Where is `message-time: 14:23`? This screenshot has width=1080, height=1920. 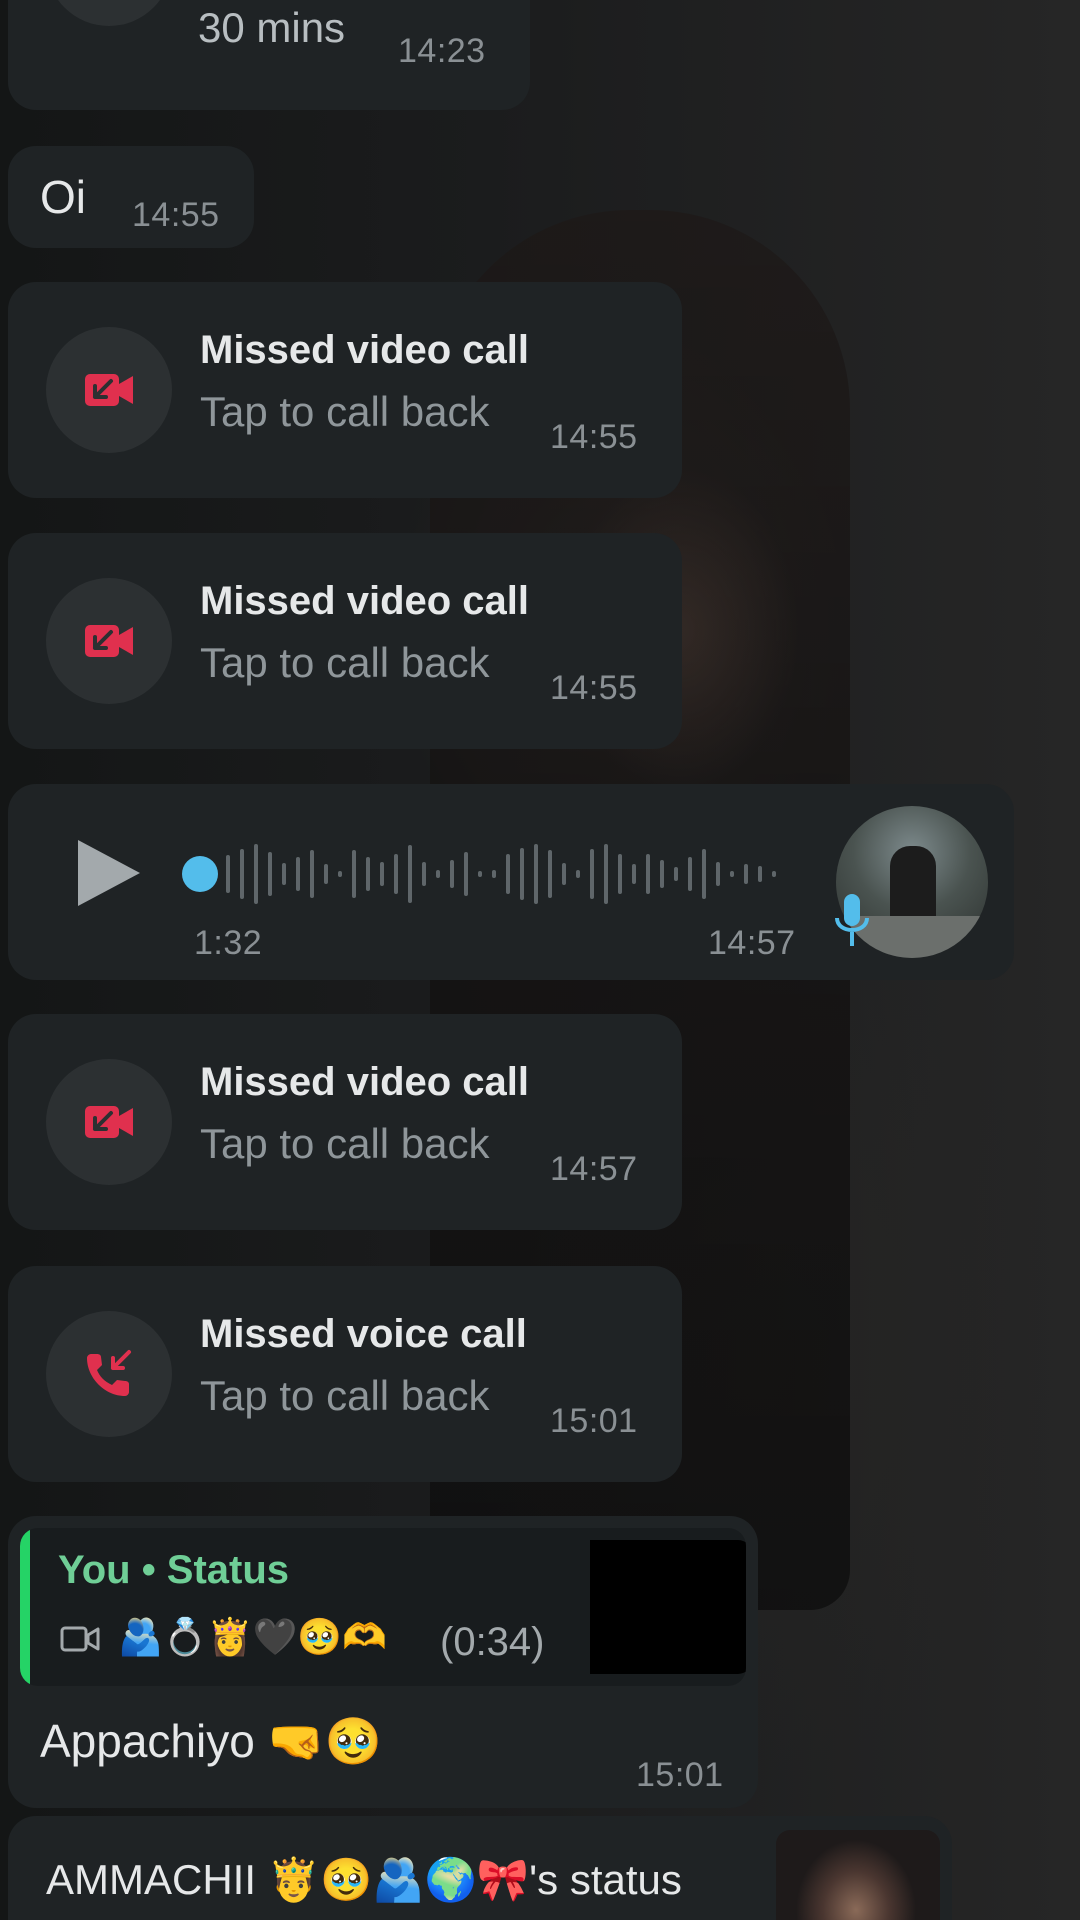 message-time: 14:23 is located at coordinates (442, 51).